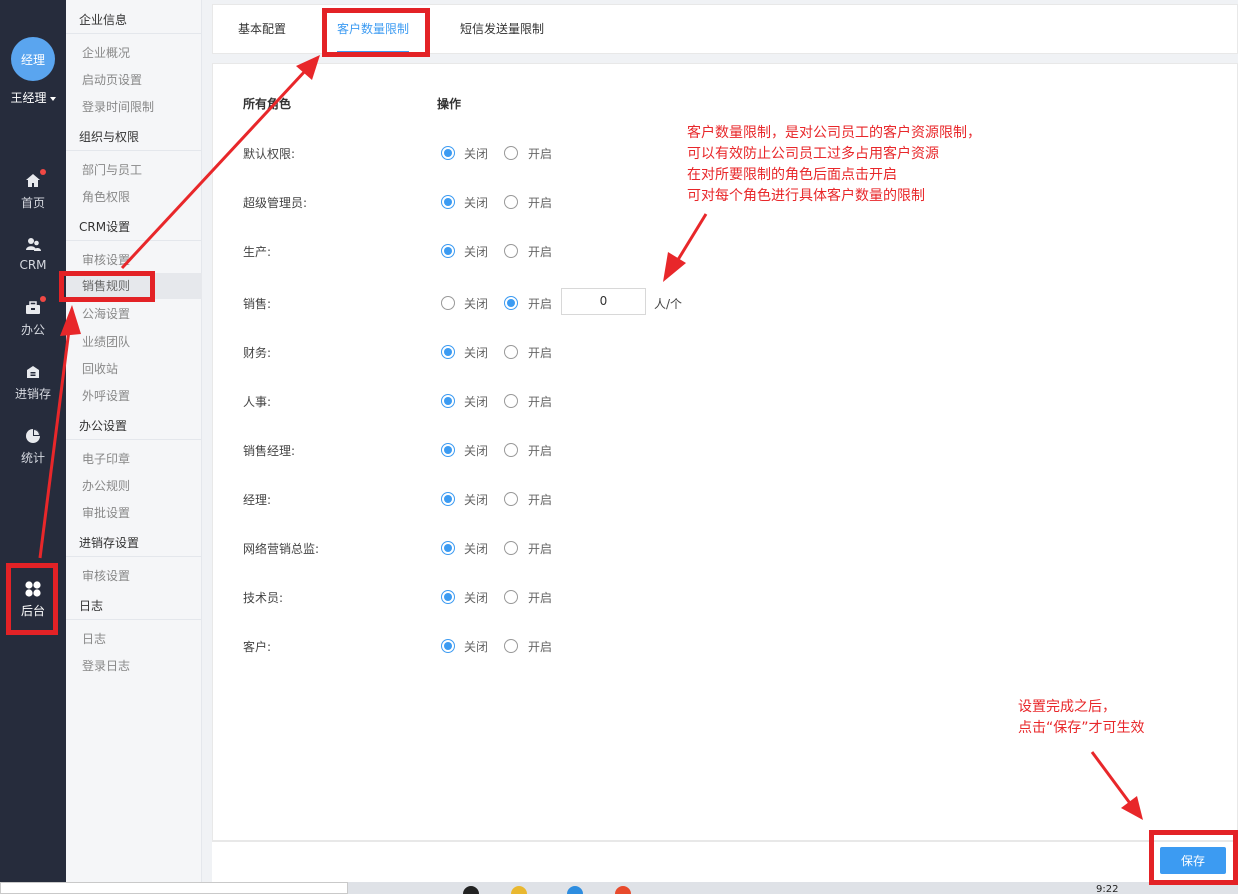 The width and height of the screenshot is (1238, 894). What do you see at coordinates (106, 485) in the screenshot?
I see `menu-item: 办公规则` at bounding box center [106, 485].